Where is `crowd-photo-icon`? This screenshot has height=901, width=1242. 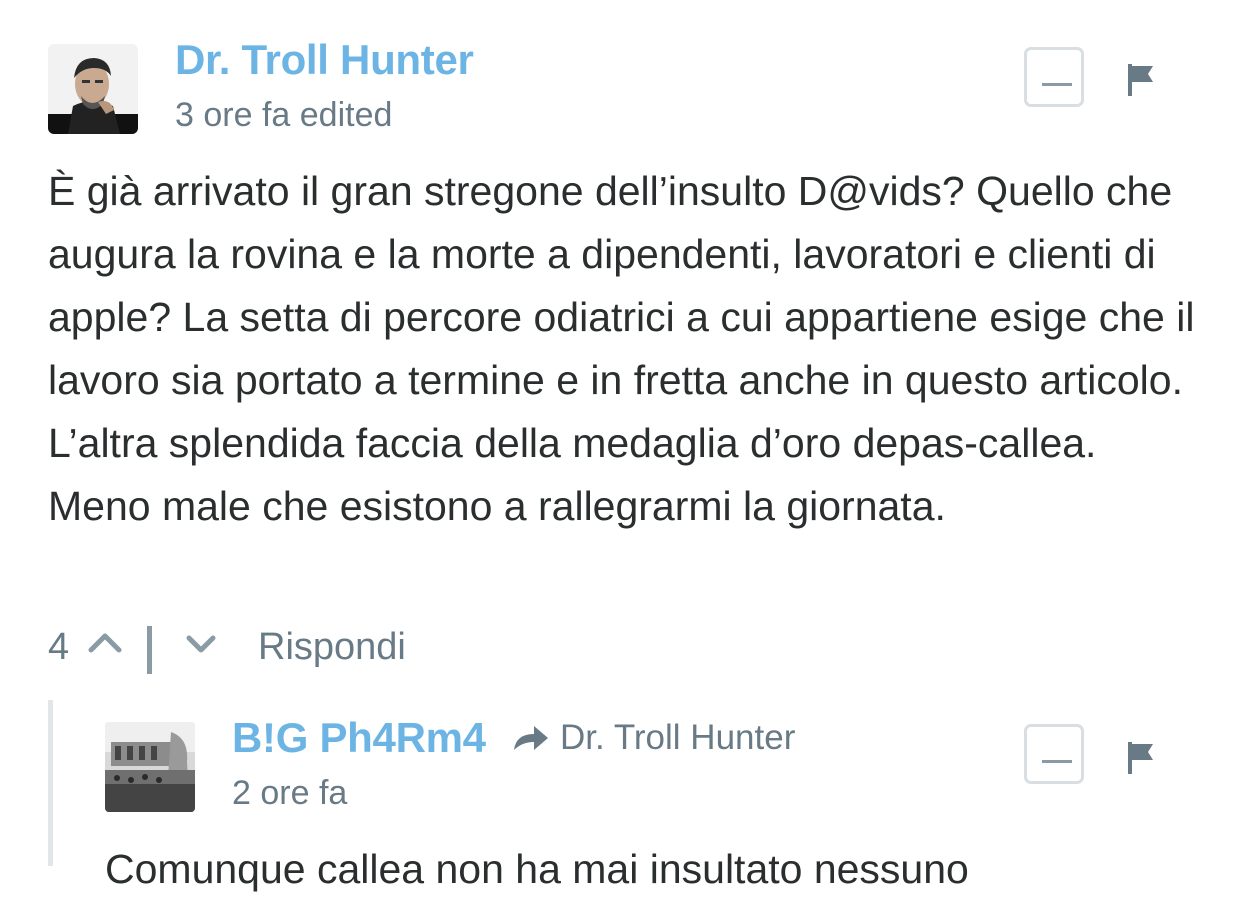 crowd-photo-icon is located at coordinates (150, 767).